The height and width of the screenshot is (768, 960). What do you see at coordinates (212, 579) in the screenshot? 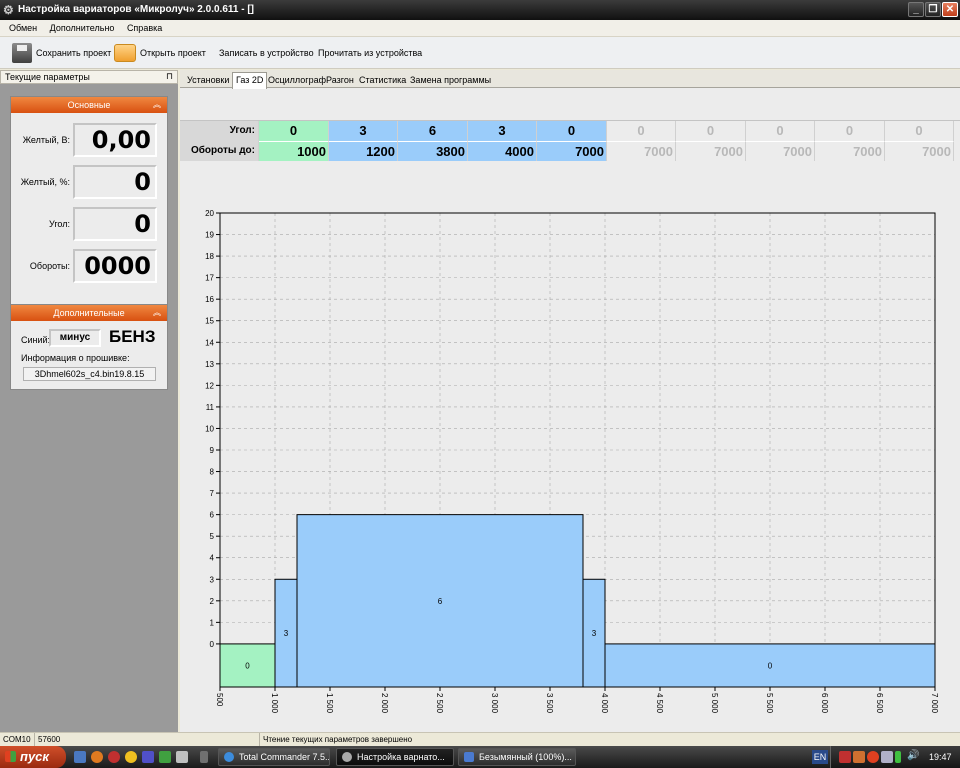
I see `y-tick-label: 3` at bounding box center [212, 579].